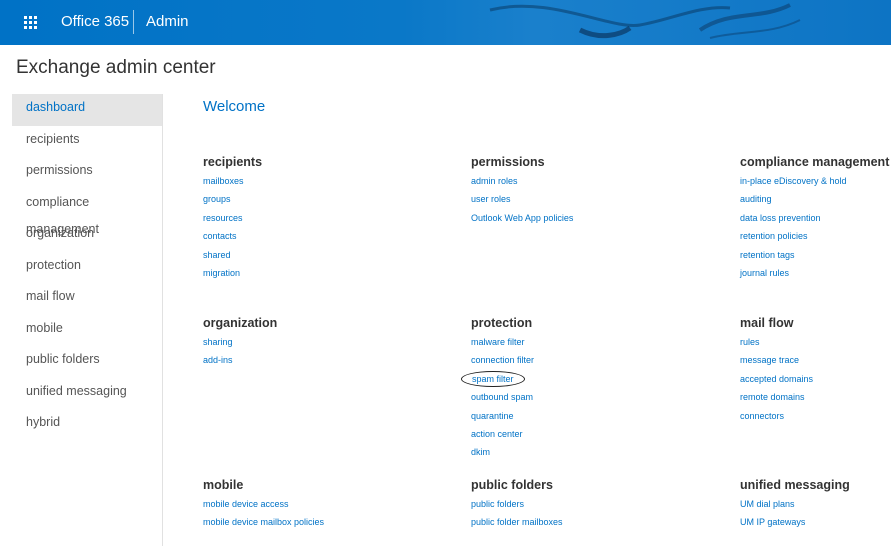  I want to click on section-title: mobile, so click(223, 485).